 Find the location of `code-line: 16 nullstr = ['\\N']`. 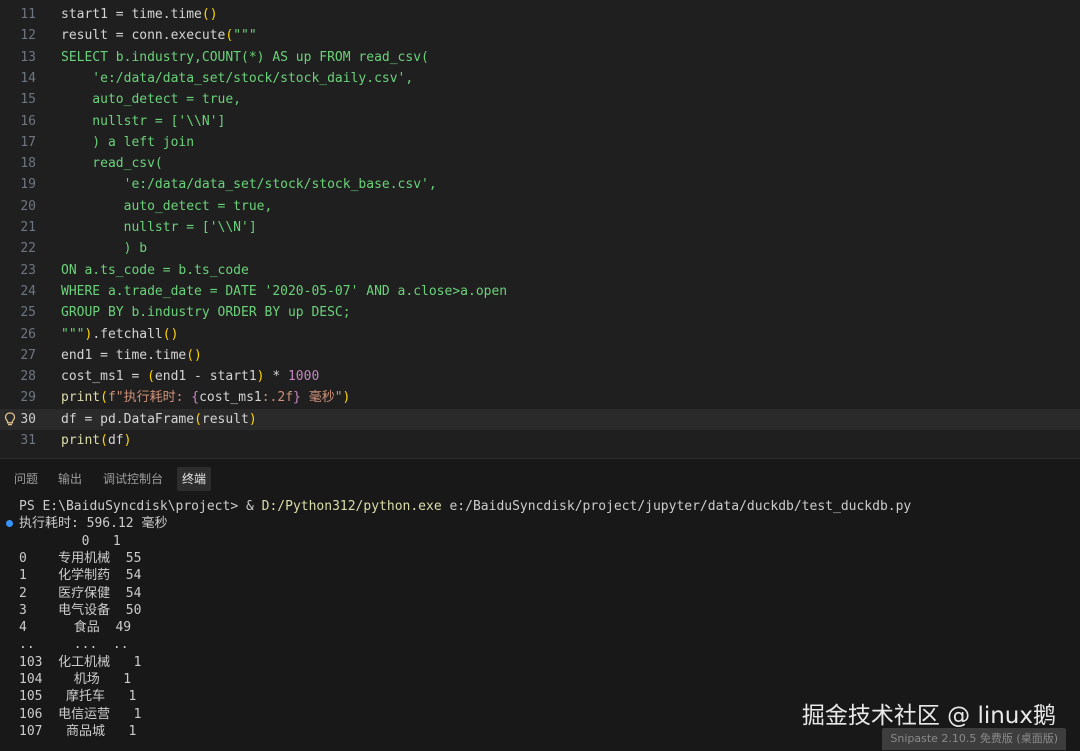

code-line: 16 nullstr = ['\\N'] is located at coordinates (540, 121).